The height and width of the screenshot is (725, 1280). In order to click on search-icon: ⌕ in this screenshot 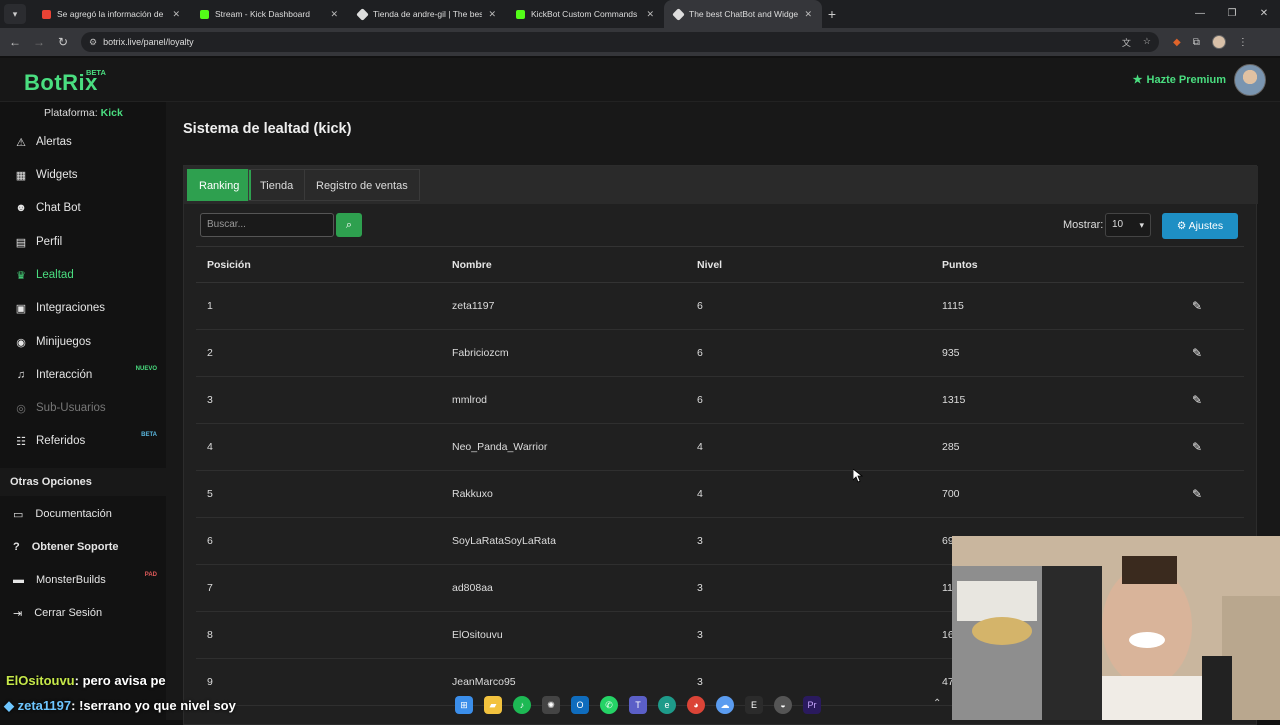, I will do `click(349, 225)`.